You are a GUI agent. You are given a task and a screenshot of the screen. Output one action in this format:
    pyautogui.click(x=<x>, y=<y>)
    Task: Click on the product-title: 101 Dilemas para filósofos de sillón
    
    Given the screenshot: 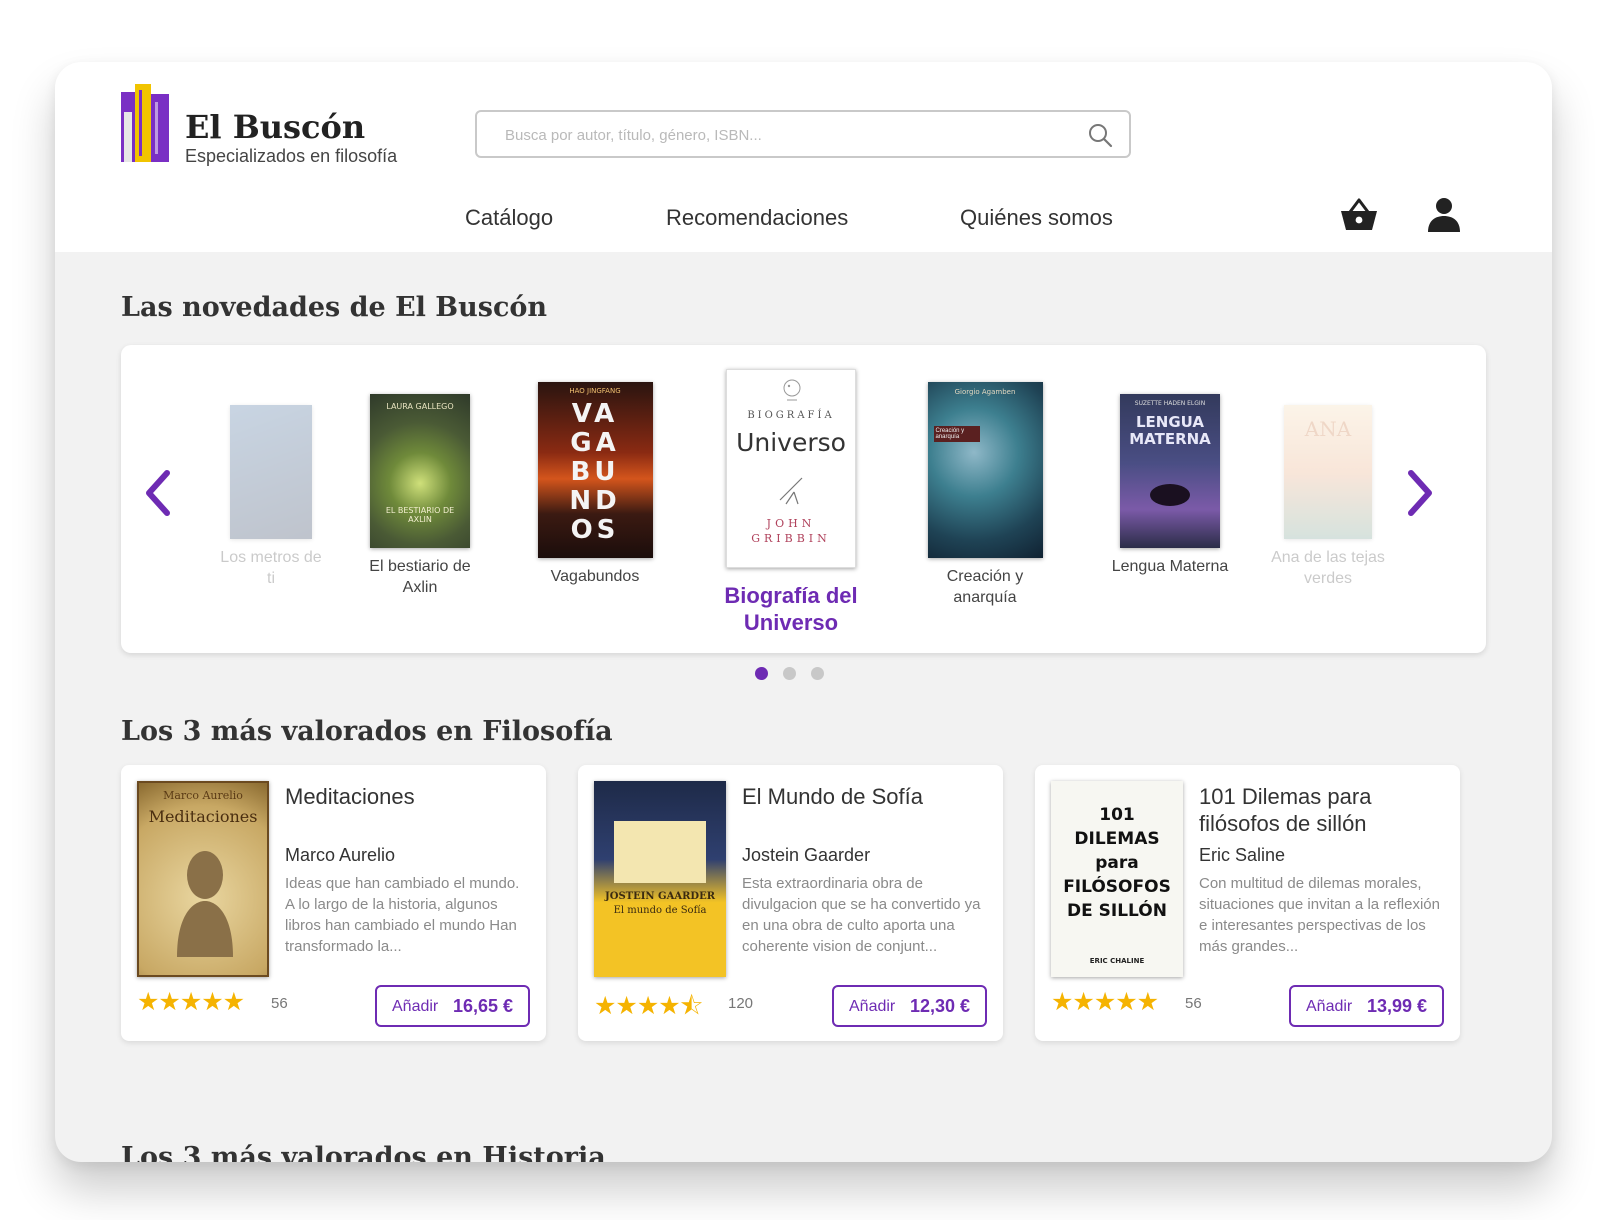 What is the action you would take?
    pyautogui.click(x=1319, y=810)
    